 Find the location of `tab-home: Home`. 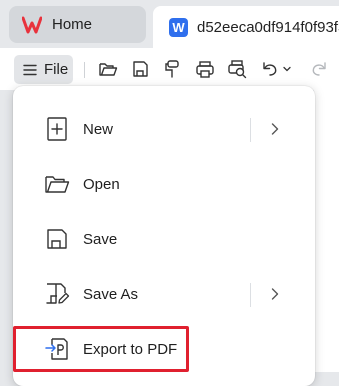

tab-home: Home is located at coordinates (77, 24).